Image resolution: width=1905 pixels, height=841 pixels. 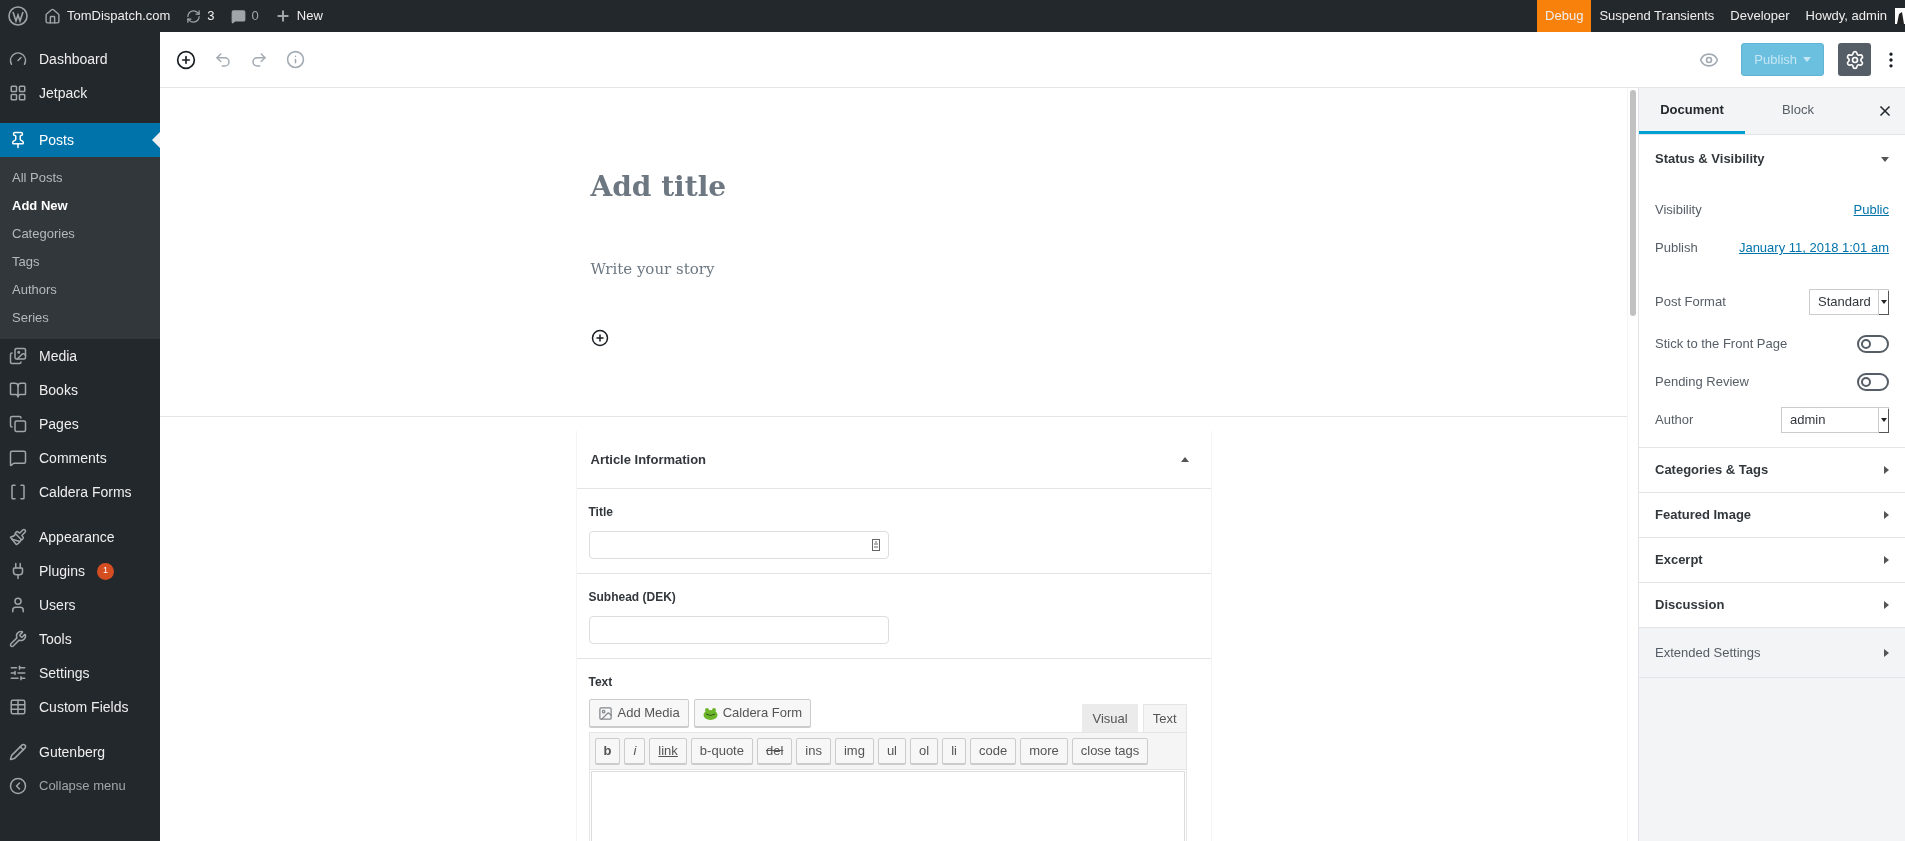 What do you see at coordinates (80, 752) in the screenshot?
I see `menu-item: Gutenberg` at bounding box center [80, 752].